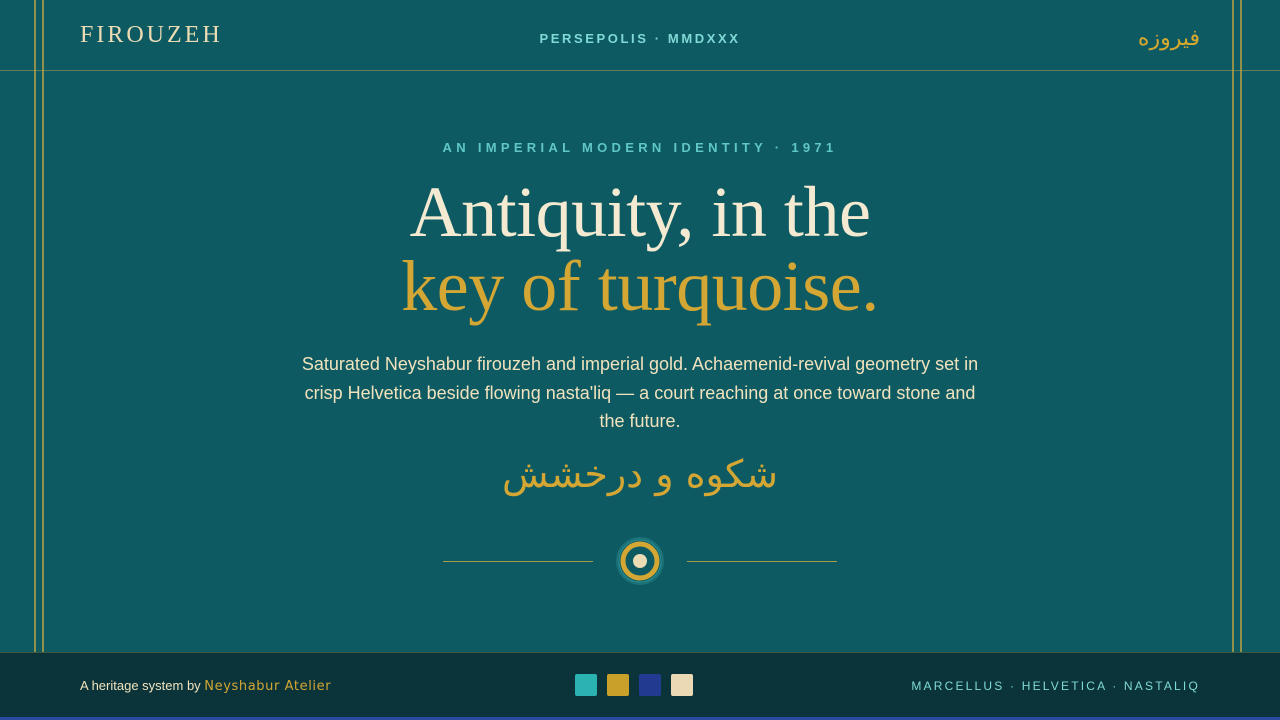 The image size is (1280, 720). I want to click on hero-eyebrow: AN IMPERIAL MODERN IDENTITY · 1971, so click(640, 147).